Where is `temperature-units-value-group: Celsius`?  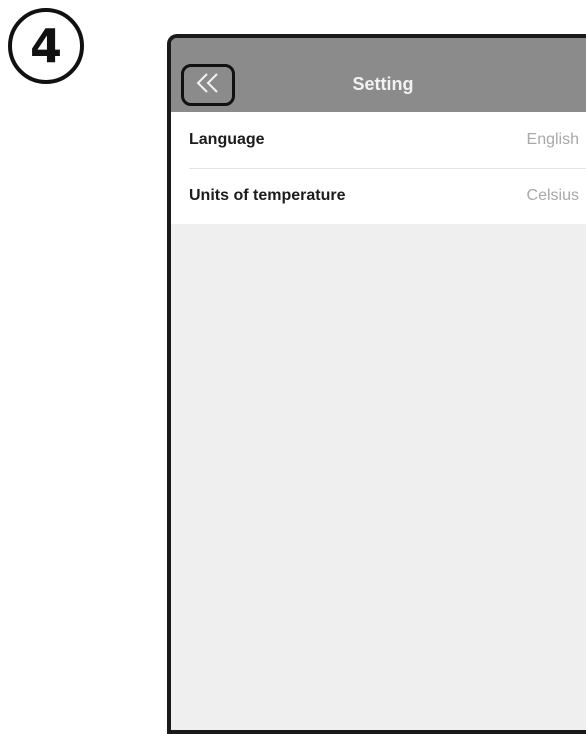 temperature-units-value-group: Celsius is located at coordinates (556, 196).